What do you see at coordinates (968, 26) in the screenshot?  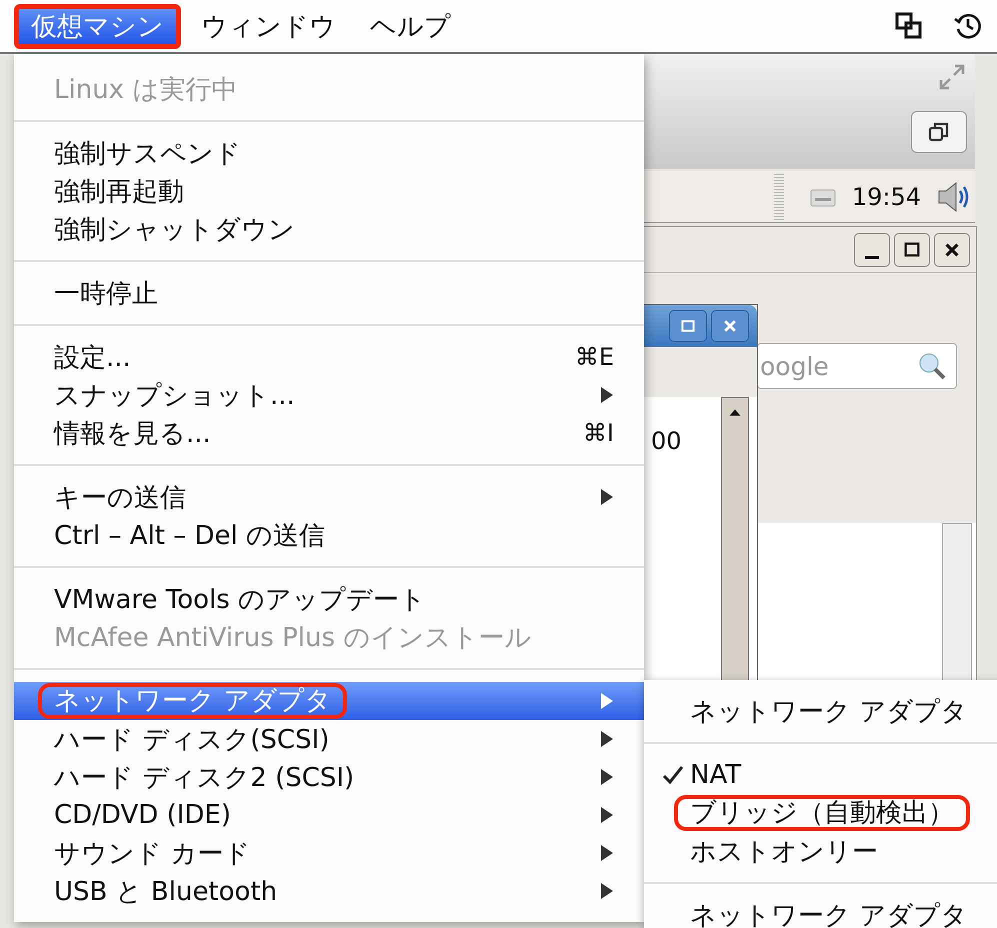 I see `history-clock-icon` at bounding box center [968, 26].